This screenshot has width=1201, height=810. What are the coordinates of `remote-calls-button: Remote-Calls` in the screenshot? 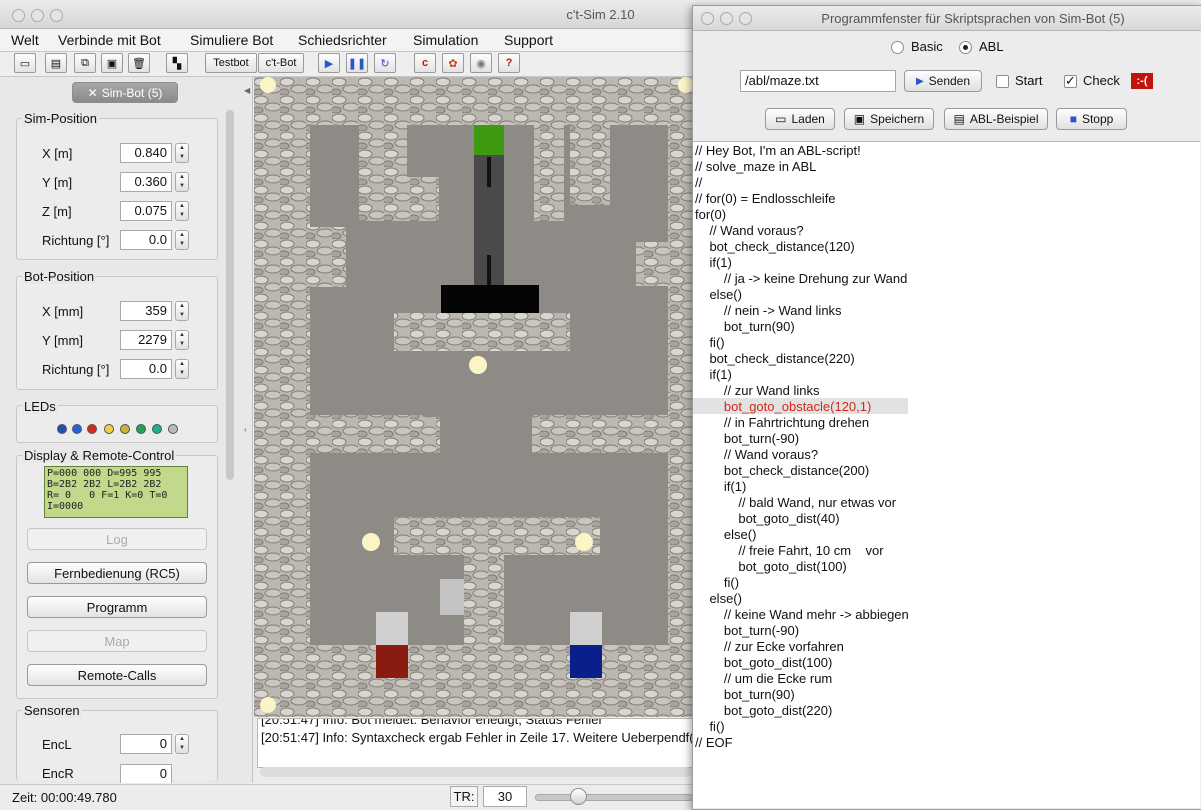 It's located at (117, 675).